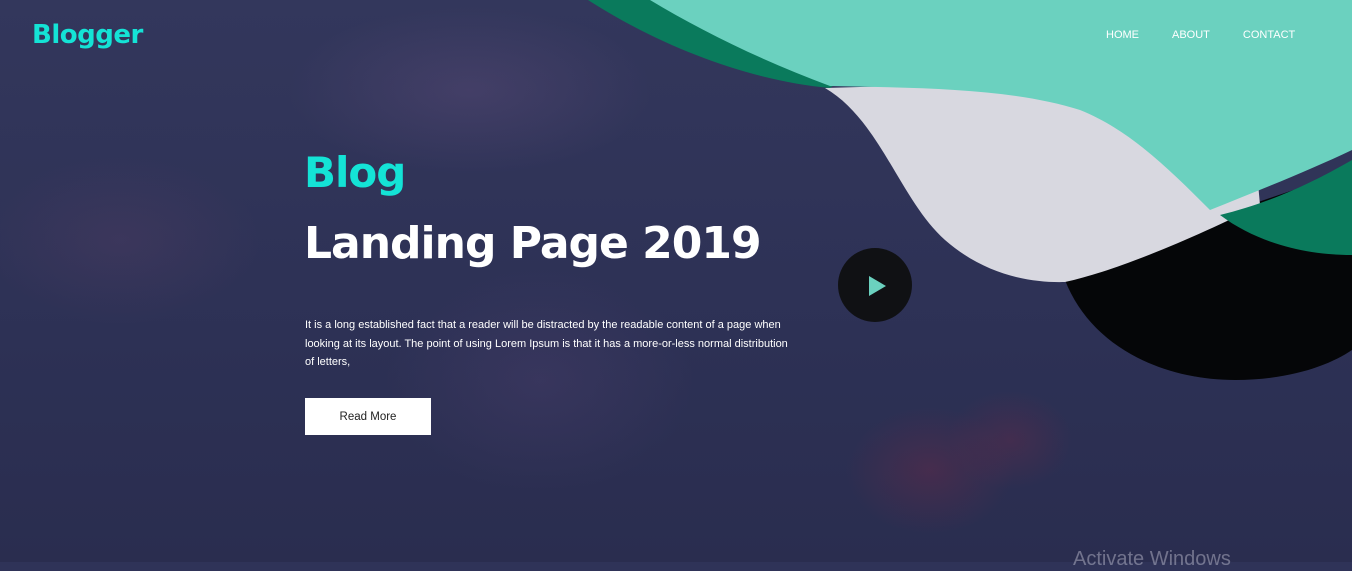 The image size is (1352, 571). What do you see at coordinates (368, 416) in the screenshot?
I see `read-more-button: Read More` at bounding box center [368, 416].